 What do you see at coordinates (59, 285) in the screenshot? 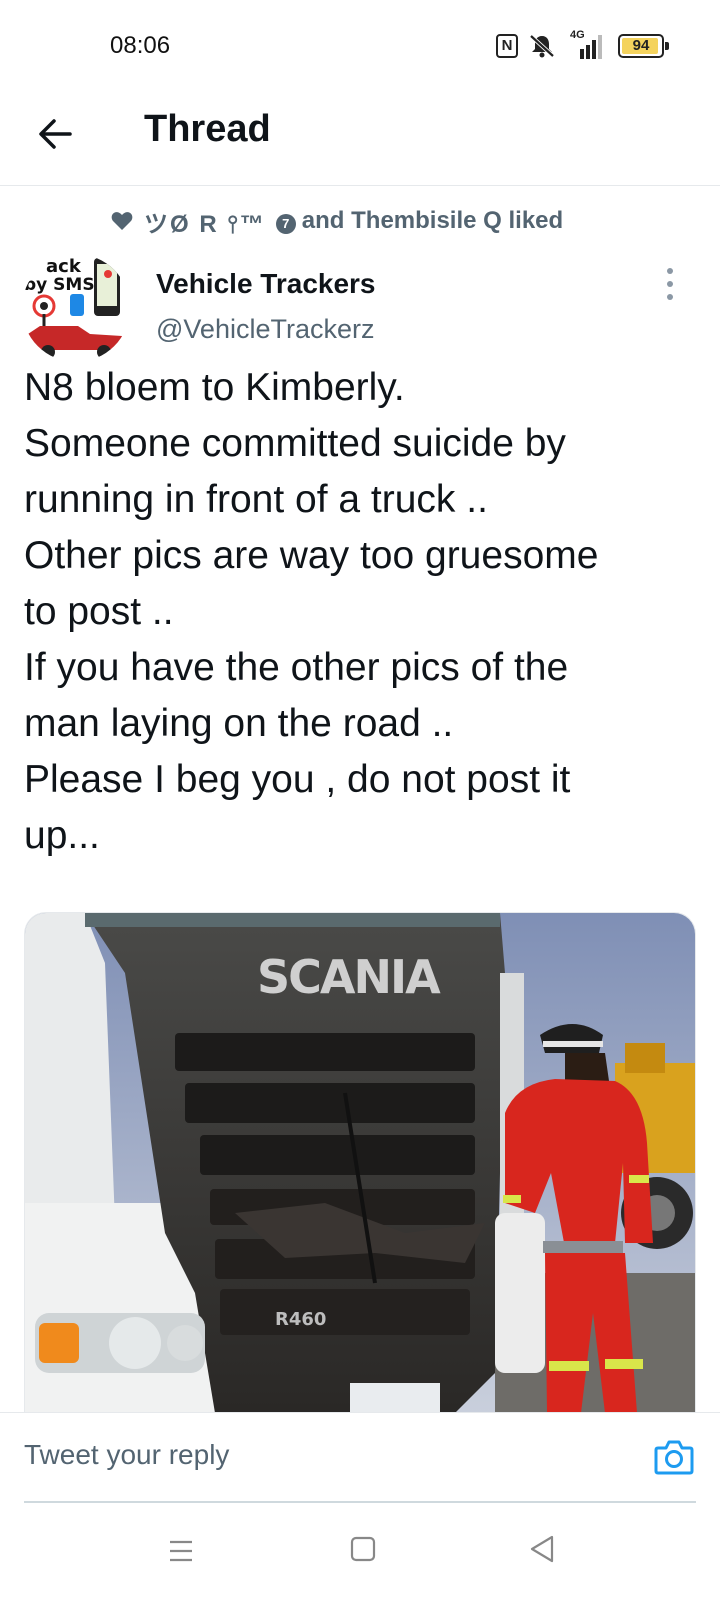
I see `avatar-text-2: by SMS` at bounding box center [59, 285].